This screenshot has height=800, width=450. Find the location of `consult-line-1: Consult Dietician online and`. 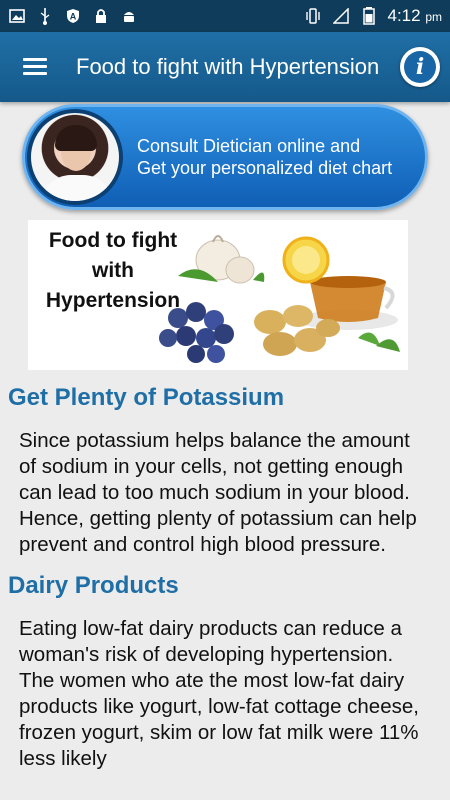

consult-line-1: Consult Dietician online and is located at coordinates (249, 146).